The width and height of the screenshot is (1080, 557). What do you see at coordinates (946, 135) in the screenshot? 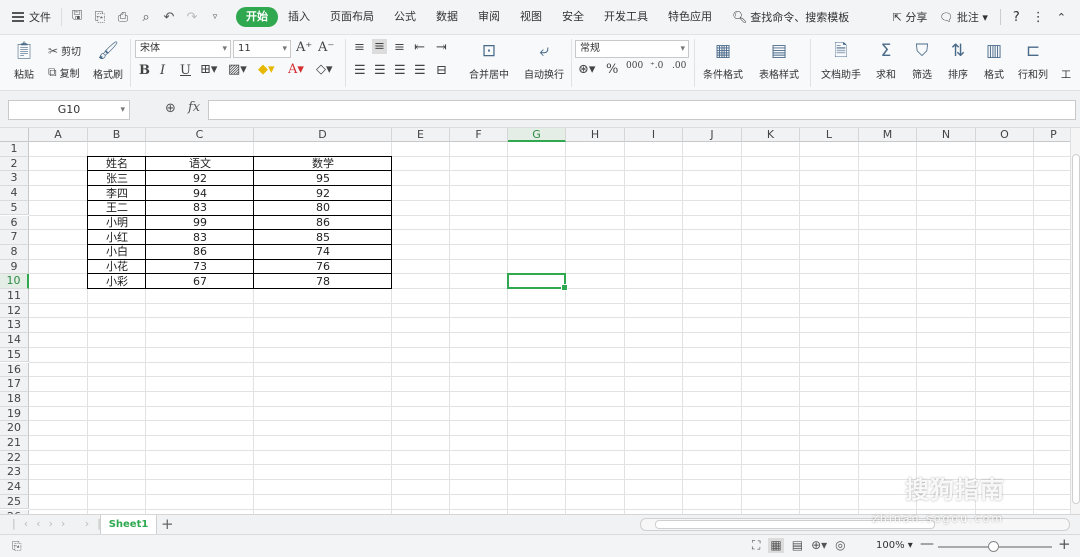
I see `column-header-n: N` at bounding box center [946, 135].